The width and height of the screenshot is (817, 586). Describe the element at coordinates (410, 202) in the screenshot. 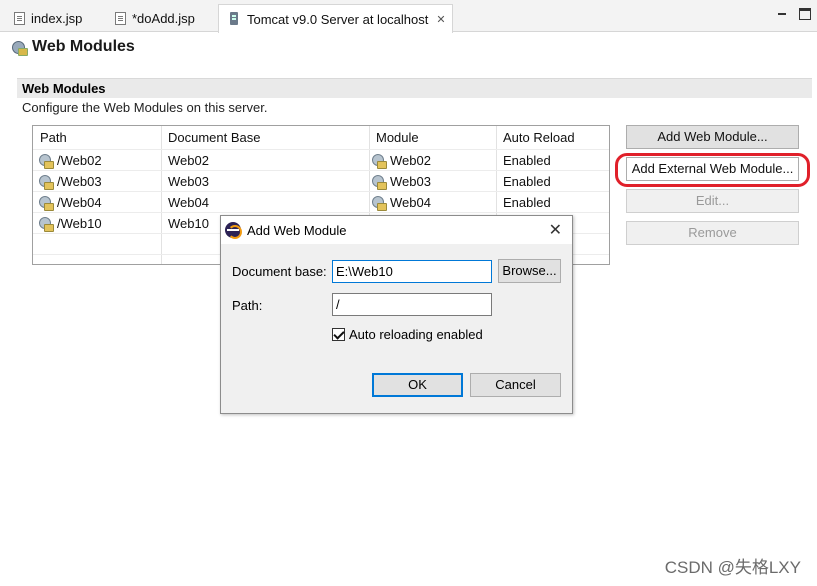

I see `cell-module-label: Web04` at that location.